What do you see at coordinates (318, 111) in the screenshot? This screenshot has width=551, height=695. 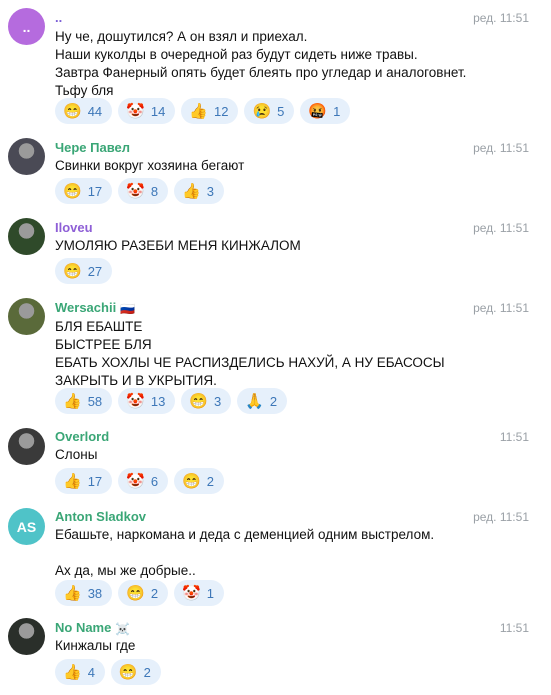 I see `cursing-icon: 🤬` at bounding box center [318, 111].